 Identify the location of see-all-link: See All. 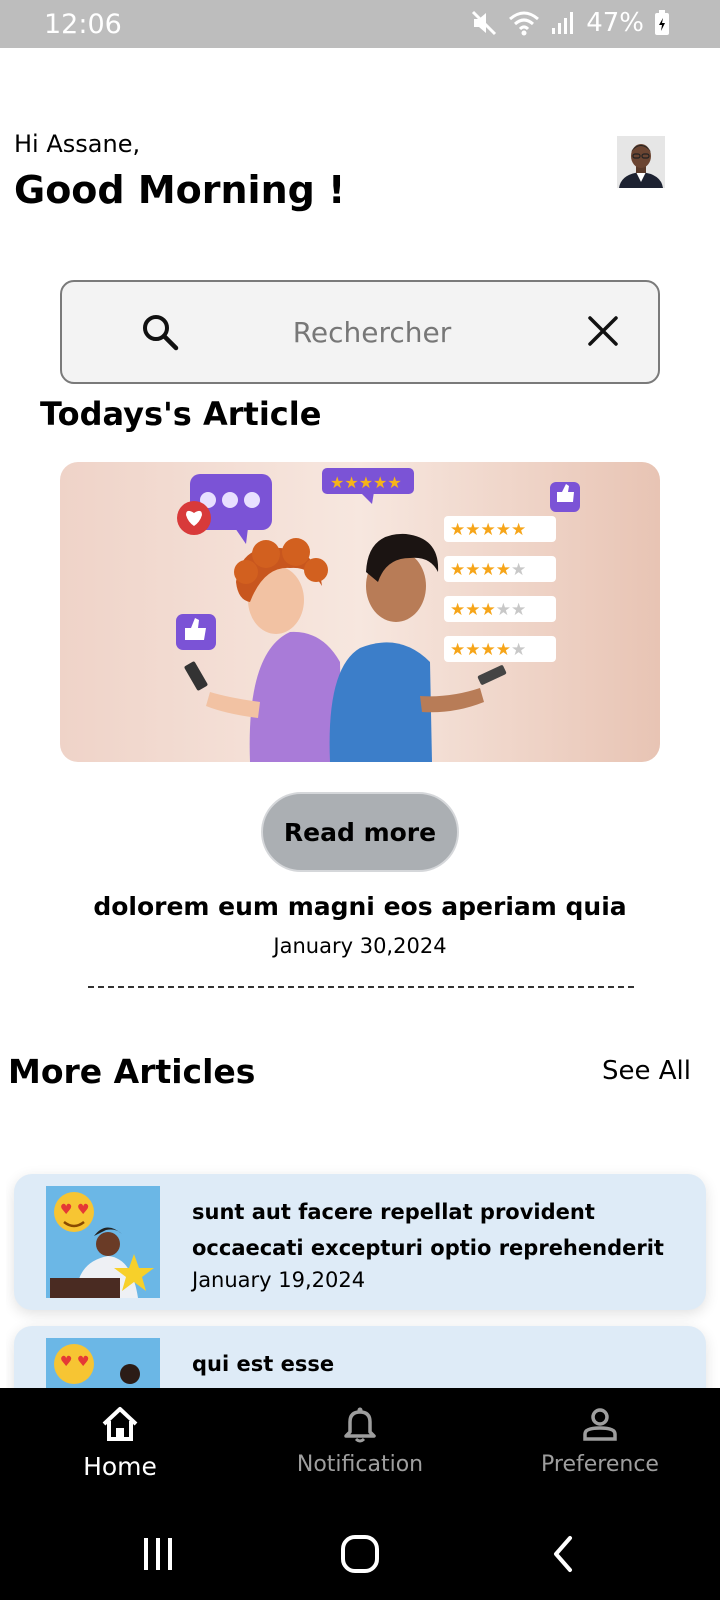
(646, 1071).